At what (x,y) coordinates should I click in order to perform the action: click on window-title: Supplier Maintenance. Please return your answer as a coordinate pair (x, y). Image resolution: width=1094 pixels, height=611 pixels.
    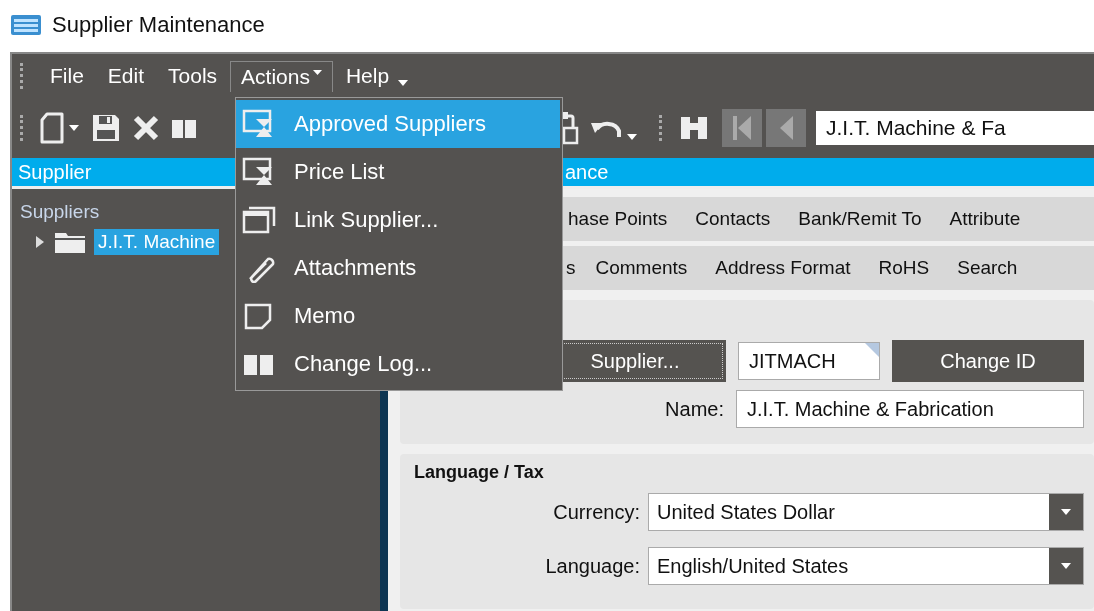
    Looking at the image, I should click on (158, 25).